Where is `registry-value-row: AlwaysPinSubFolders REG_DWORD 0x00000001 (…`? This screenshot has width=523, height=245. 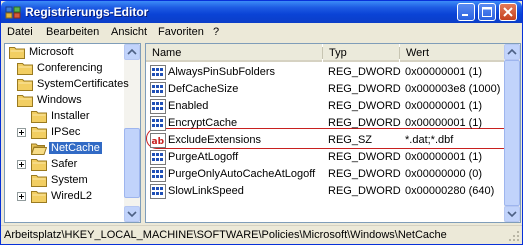 registry-value-row: AlwaysPinSubFolders REG_DWORD 0x00000001 (… is located at coordinates (324, 72).